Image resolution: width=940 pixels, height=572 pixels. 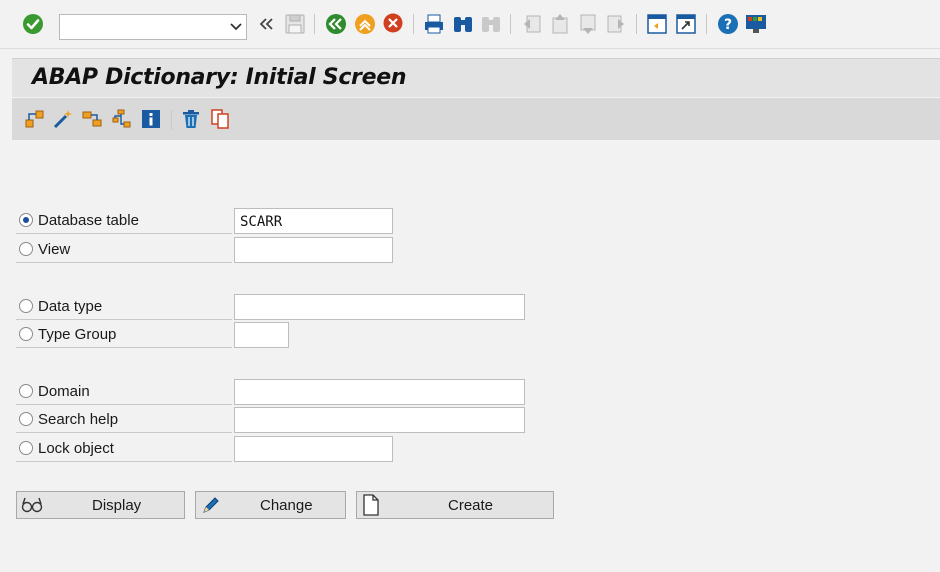 What do you see at coordinates (476, 77) in the screenshot?
I see `title-bar: ABAP Dictionary: Initial Screen` at bounding box center [476, 77].